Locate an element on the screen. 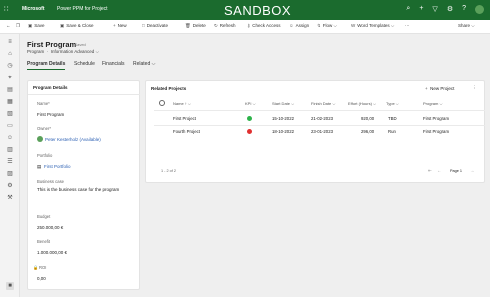  deactivate-label: Deactivate is located at coordinates (157, 25).